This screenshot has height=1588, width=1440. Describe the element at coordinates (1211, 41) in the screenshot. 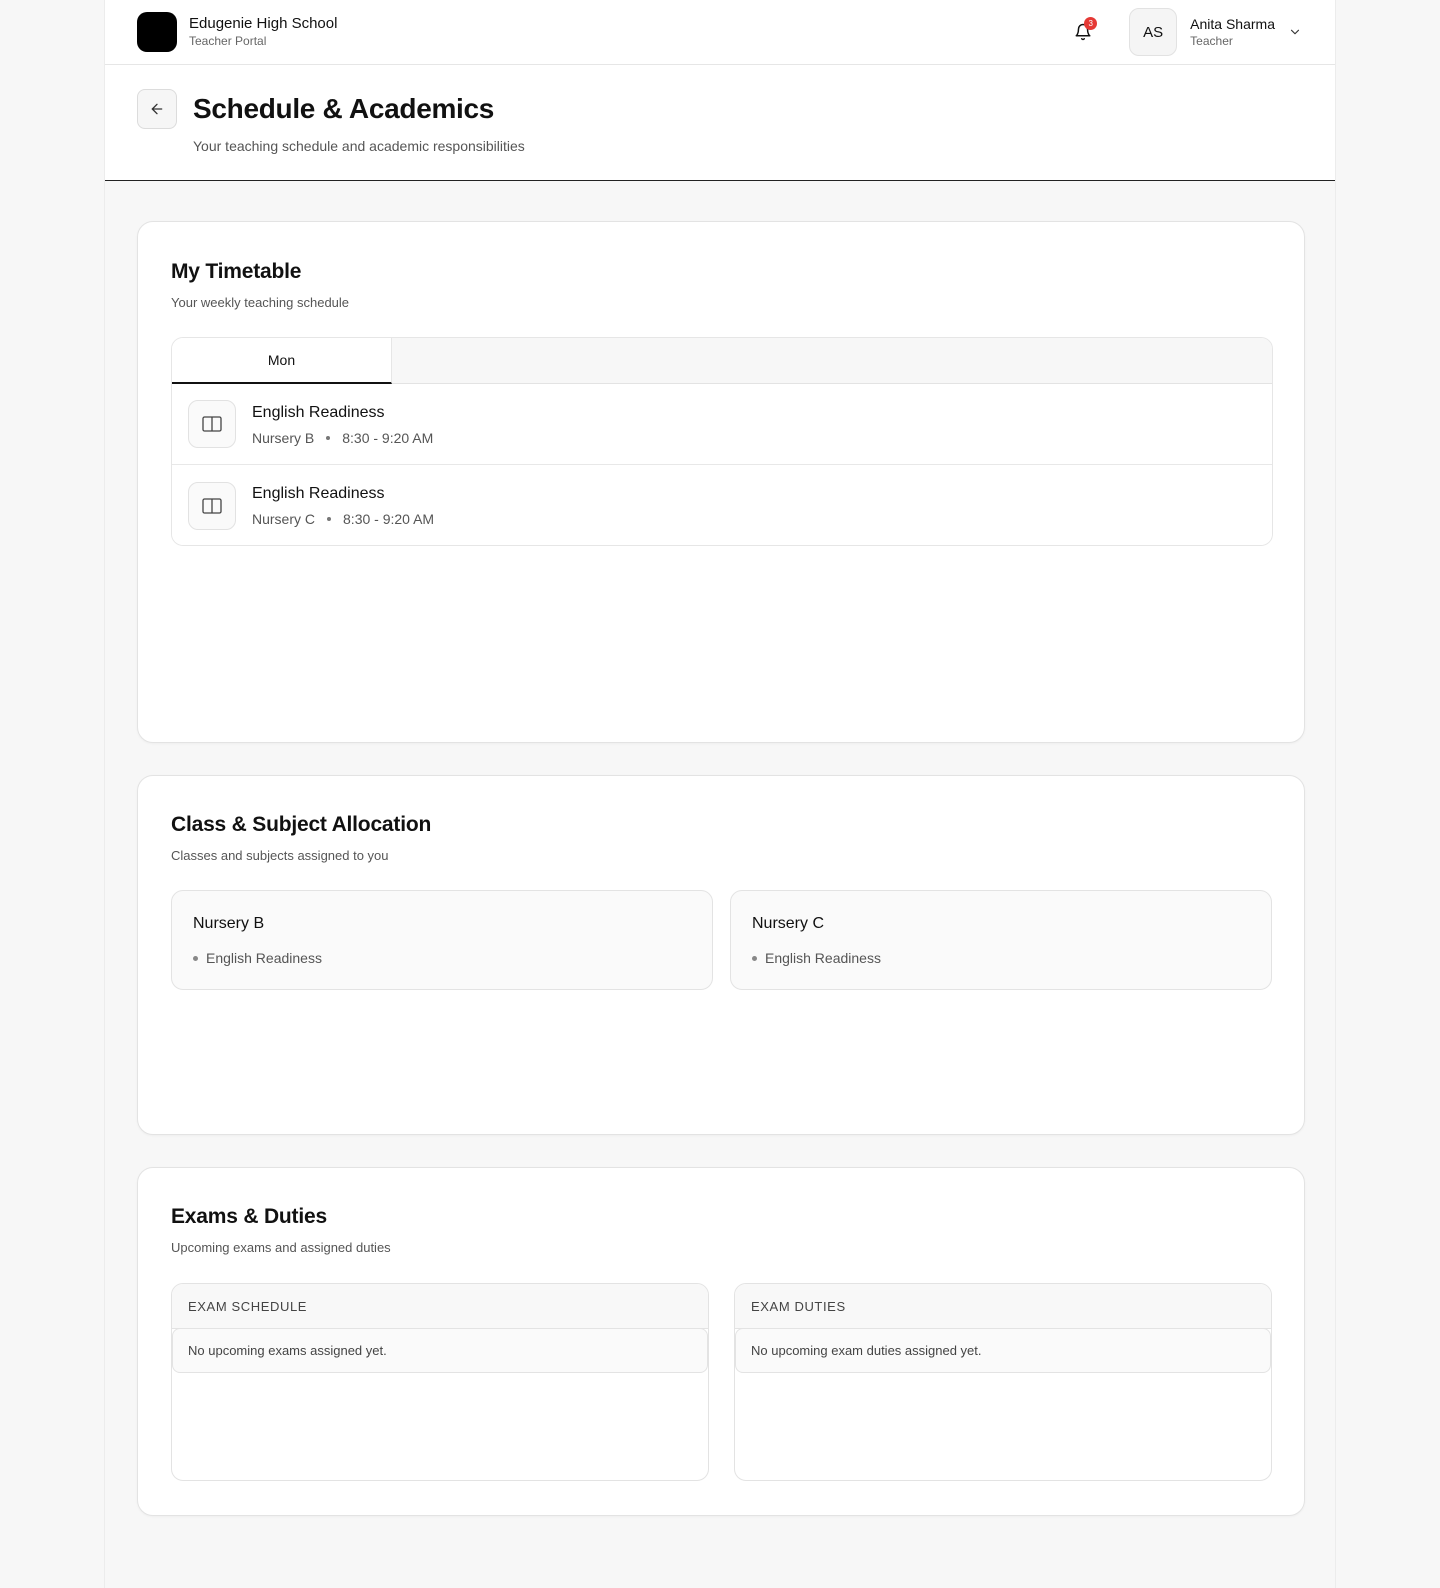

I see `user-role: Teacher` at that location.